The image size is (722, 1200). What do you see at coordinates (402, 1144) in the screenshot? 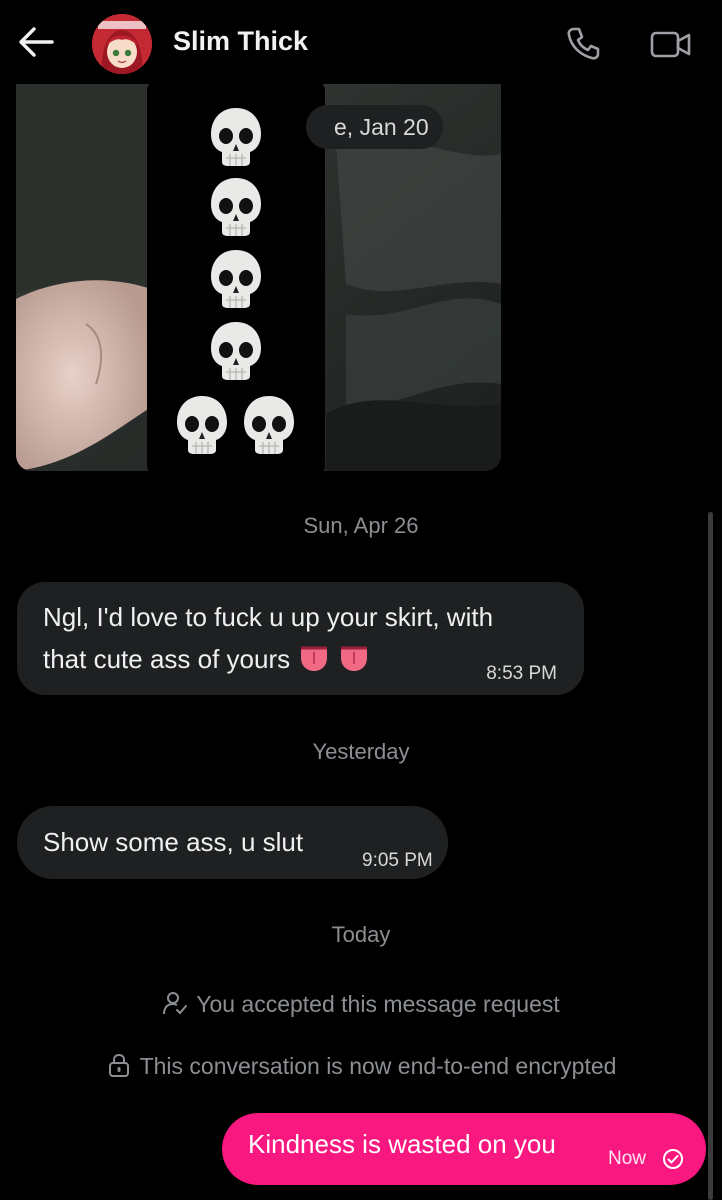
I see `message-text: Kindness is wasted on you` at bounding box center [402, 1144].